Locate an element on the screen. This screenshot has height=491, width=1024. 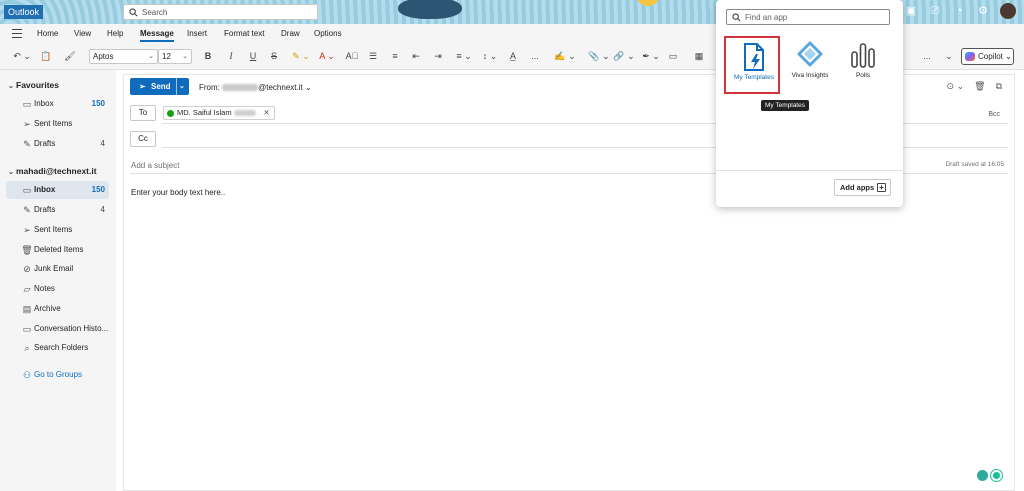
bell-icon: ◔ is located at coordinates (959, 11).